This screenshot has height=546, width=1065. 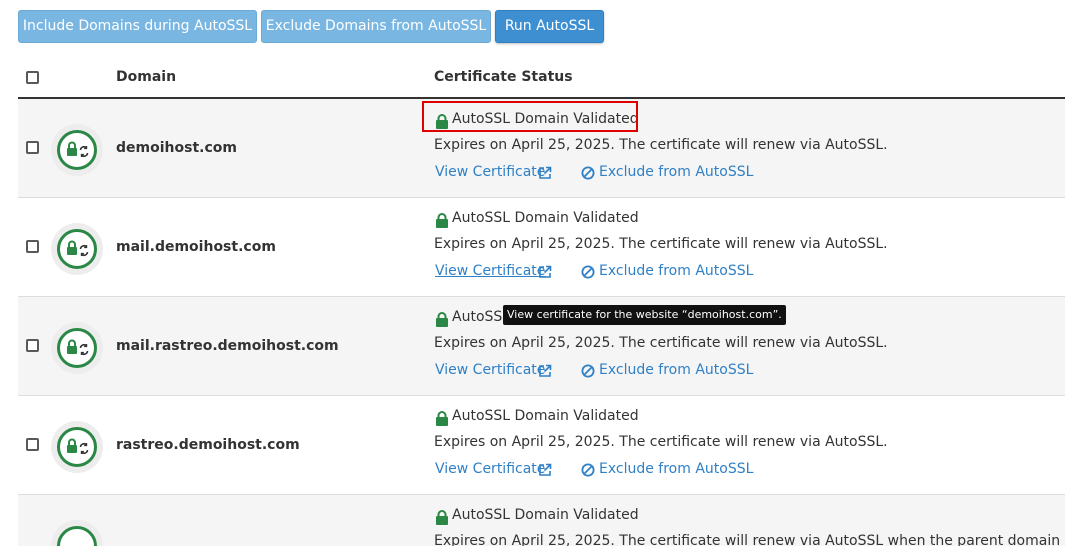 I want to click on exclude-domains-button: Exclude Domains from AutoSSL, so click(x=376, y=26).